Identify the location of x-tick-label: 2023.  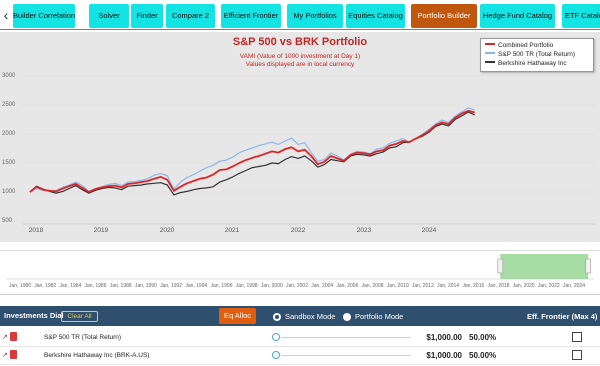
(364, 230).